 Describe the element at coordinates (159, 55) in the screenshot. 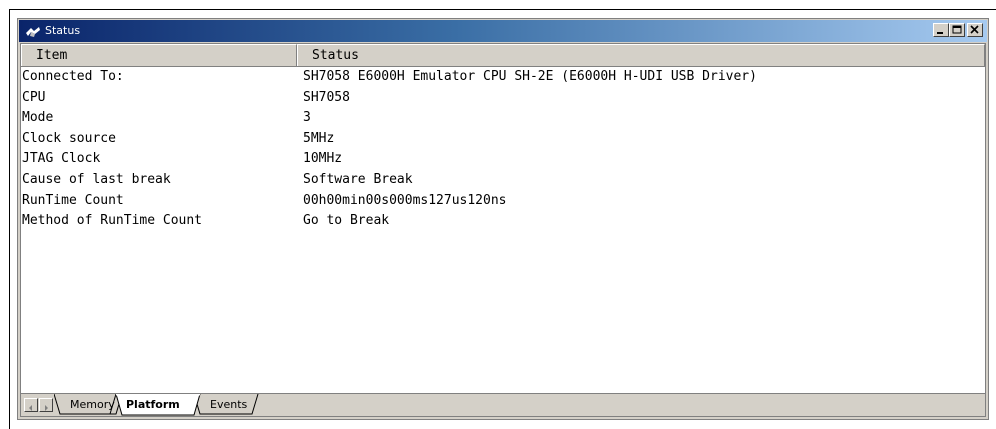

I see `column-header-item: Item` at that location.